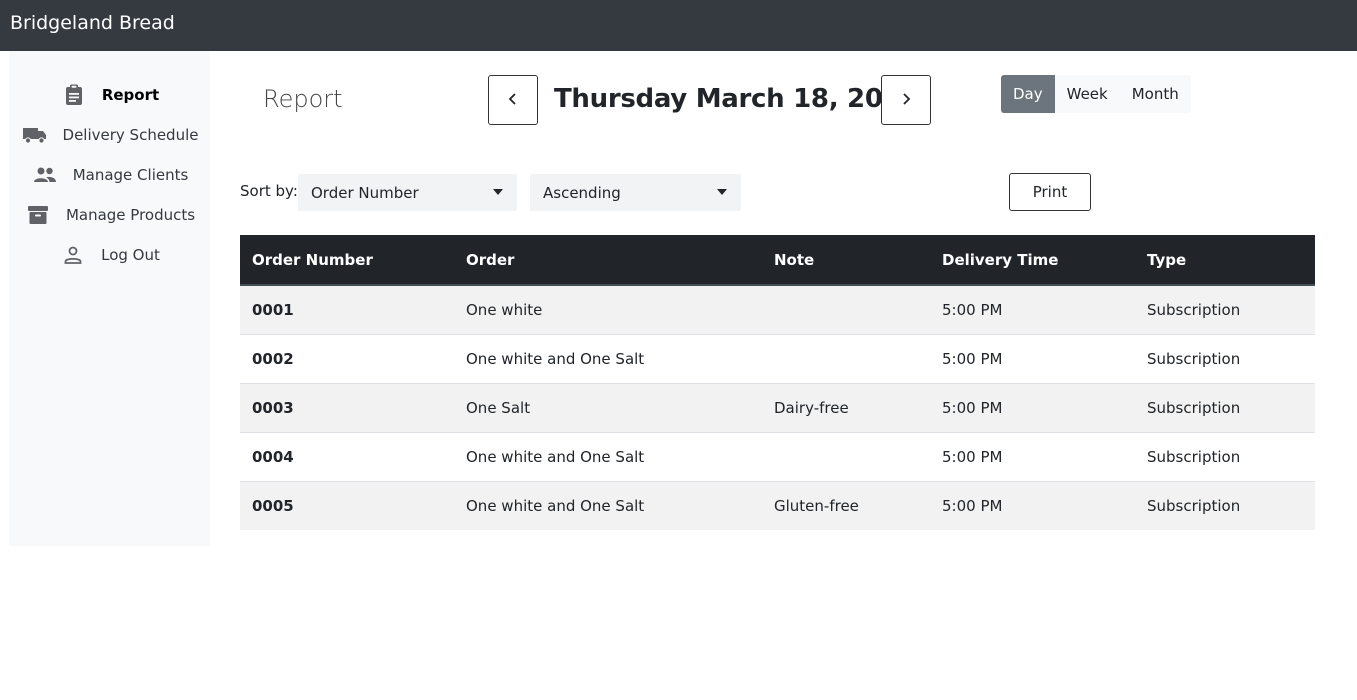  Describe the element at coordinates (269, 191) in the screenshot. I see `sort-by-label: Sort by:` at that location.